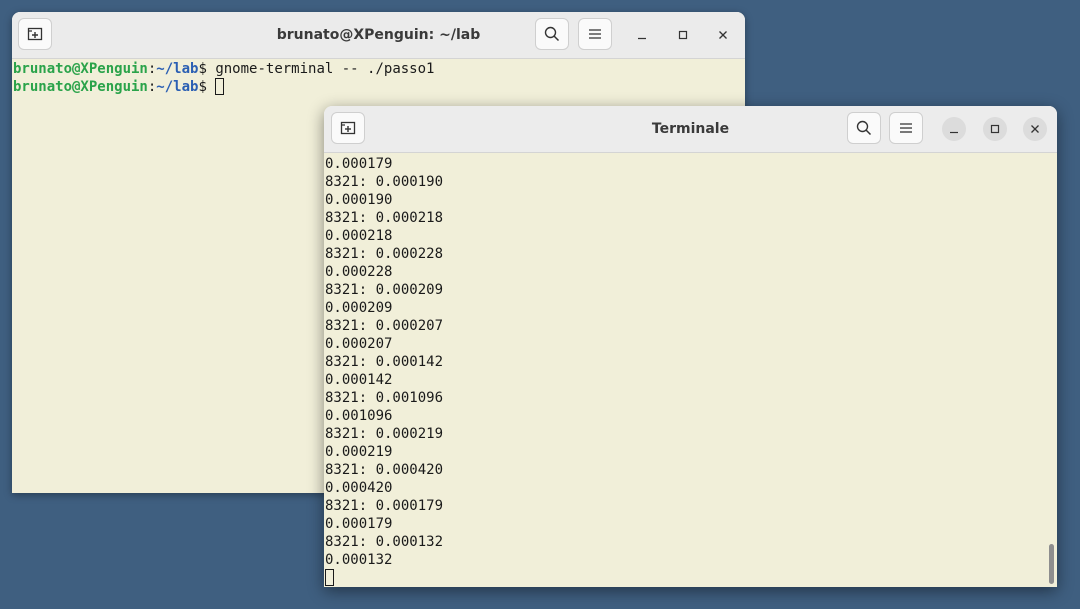  Describe the element at coordinates (384, 290) in the screenshot. I see `output-line: 8321: 0.000209` at that location.